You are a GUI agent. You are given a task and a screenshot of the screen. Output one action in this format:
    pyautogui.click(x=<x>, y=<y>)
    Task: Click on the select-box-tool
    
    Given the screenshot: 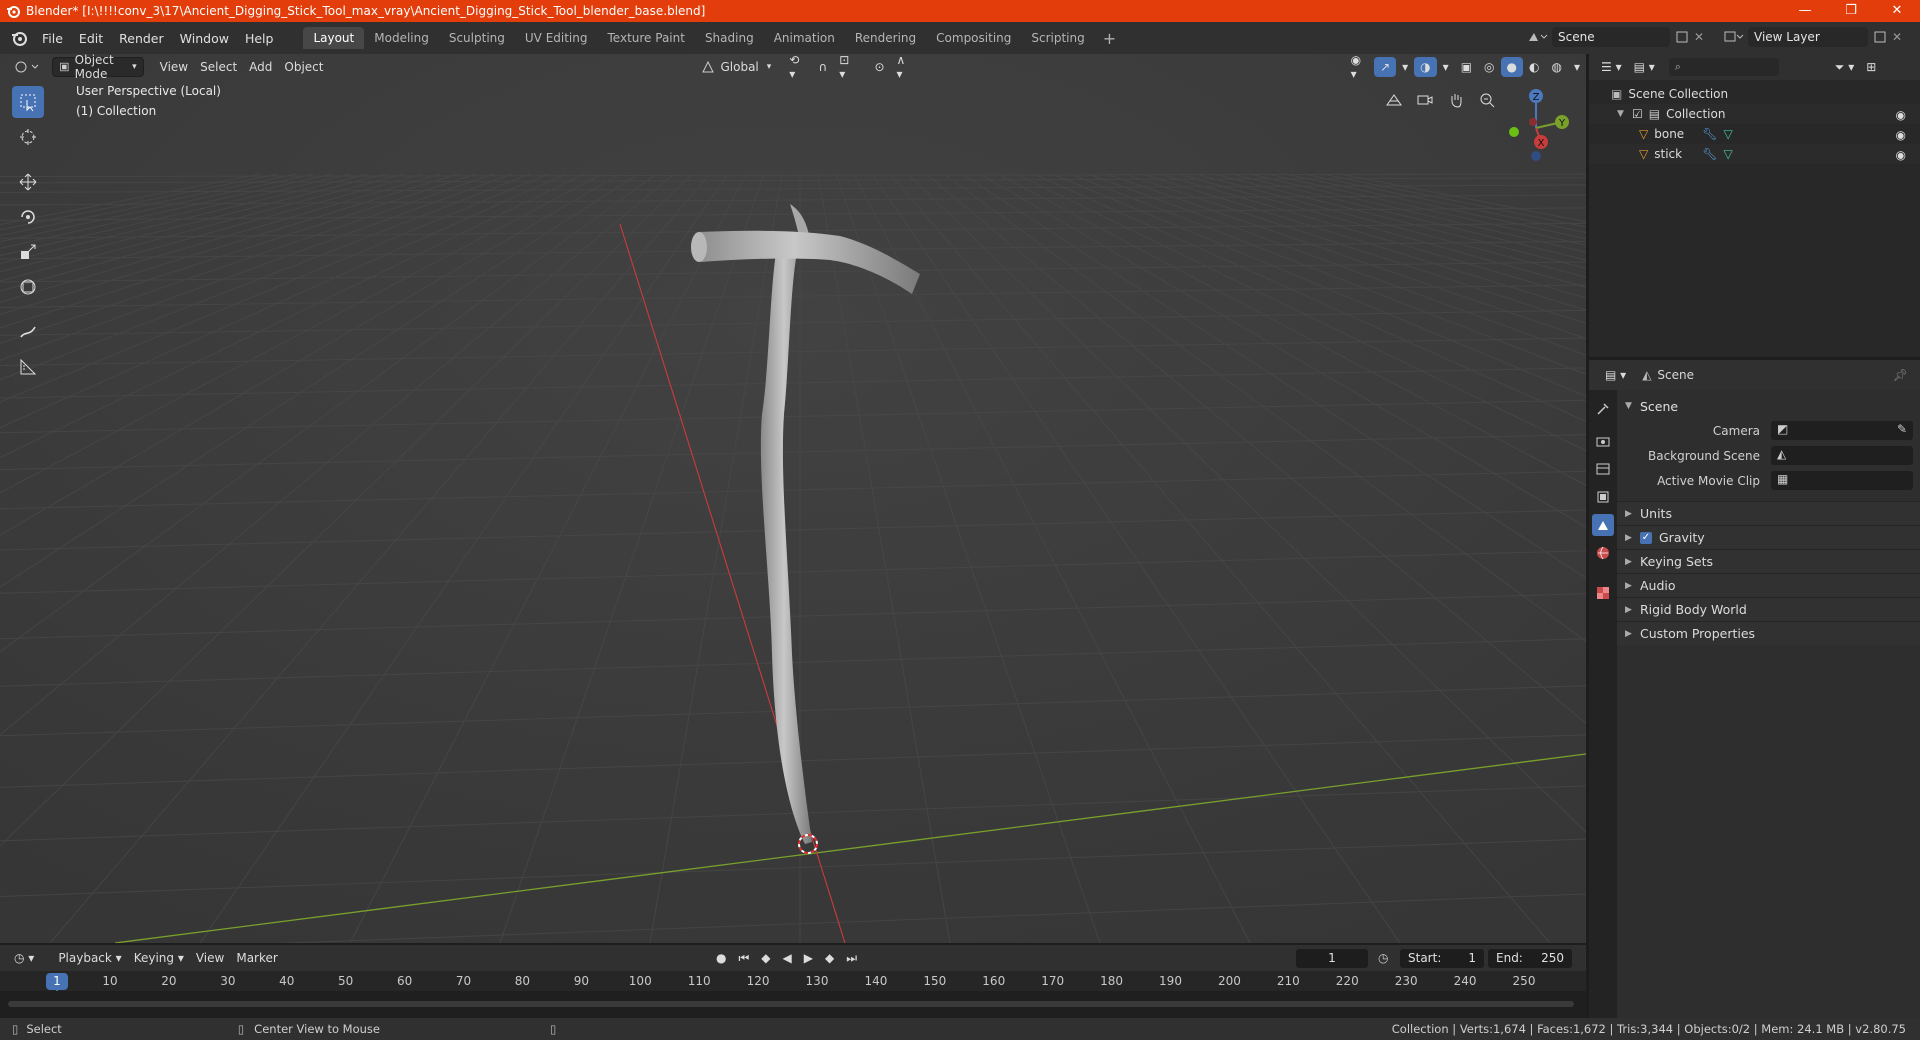 What is the action you would take?
    pyautogui.click(x=28, y=102)
    